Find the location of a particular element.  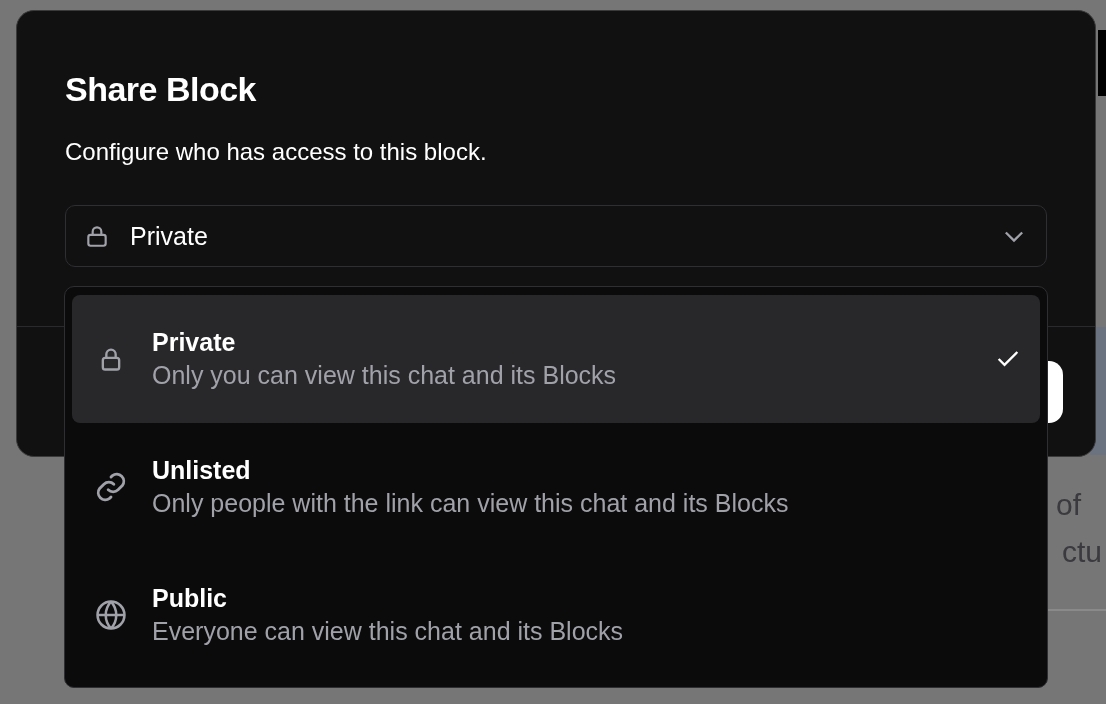

dialog-description: Configure who has access to this block. is located at coordinates (276, 152).